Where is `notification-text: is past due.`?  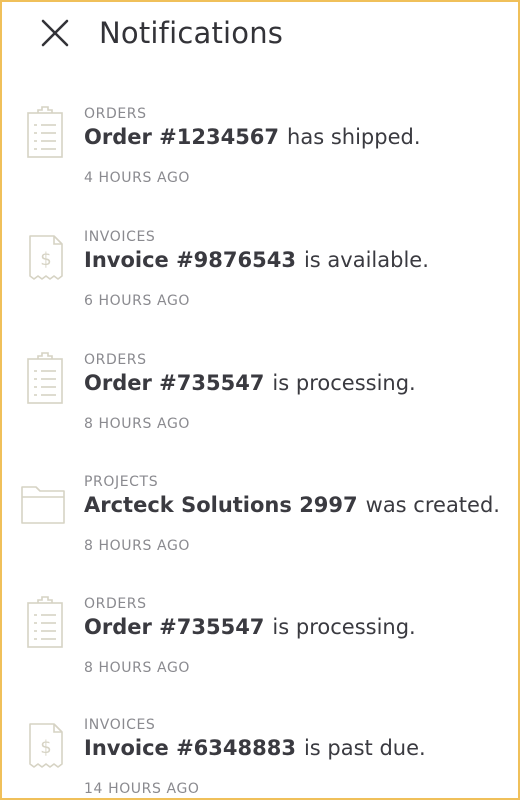 notification-text: is past due. is located at coordinates (364, 748).